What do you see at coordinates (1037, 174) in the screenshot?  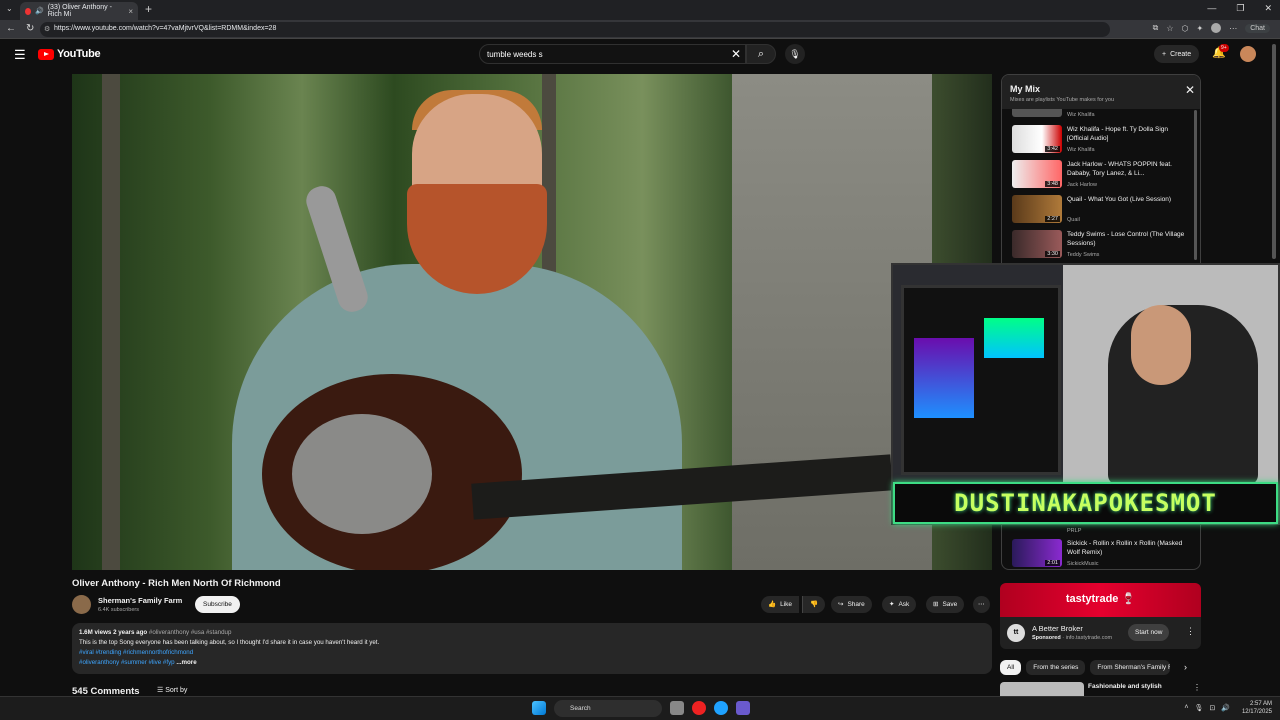 I see `mix-thumbnail: 3:48` at bounding box center [1037, 174].